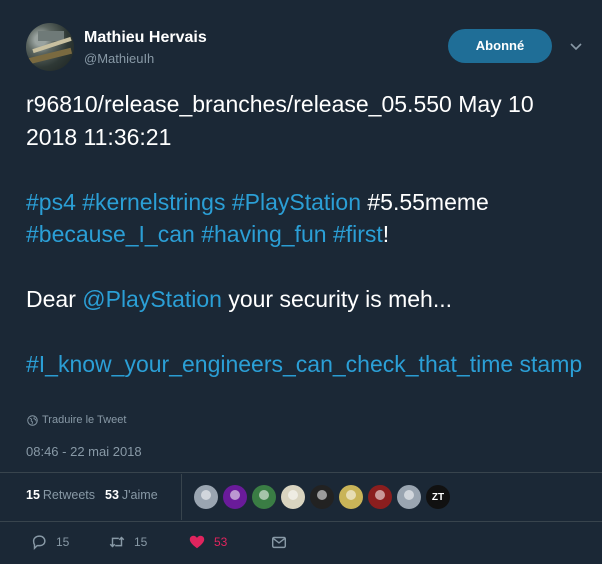  What do you see at coordinates (428, 201) in the screenshot?
I see `tweet-text-segment: #5.55meme` at bounding box center [428, 201].